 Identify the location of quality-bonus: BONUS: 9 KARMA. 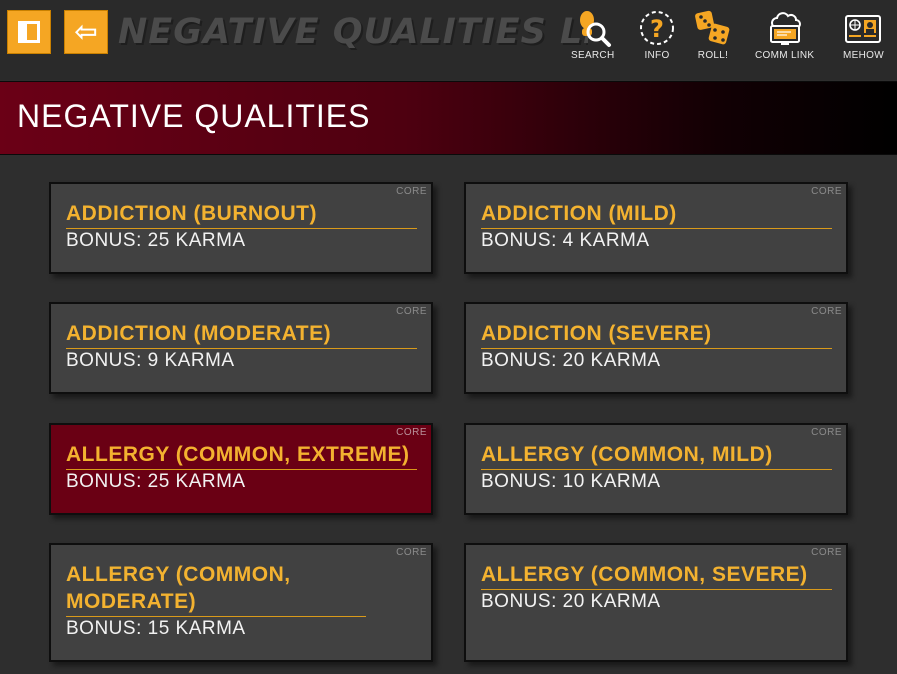
(150, 360).